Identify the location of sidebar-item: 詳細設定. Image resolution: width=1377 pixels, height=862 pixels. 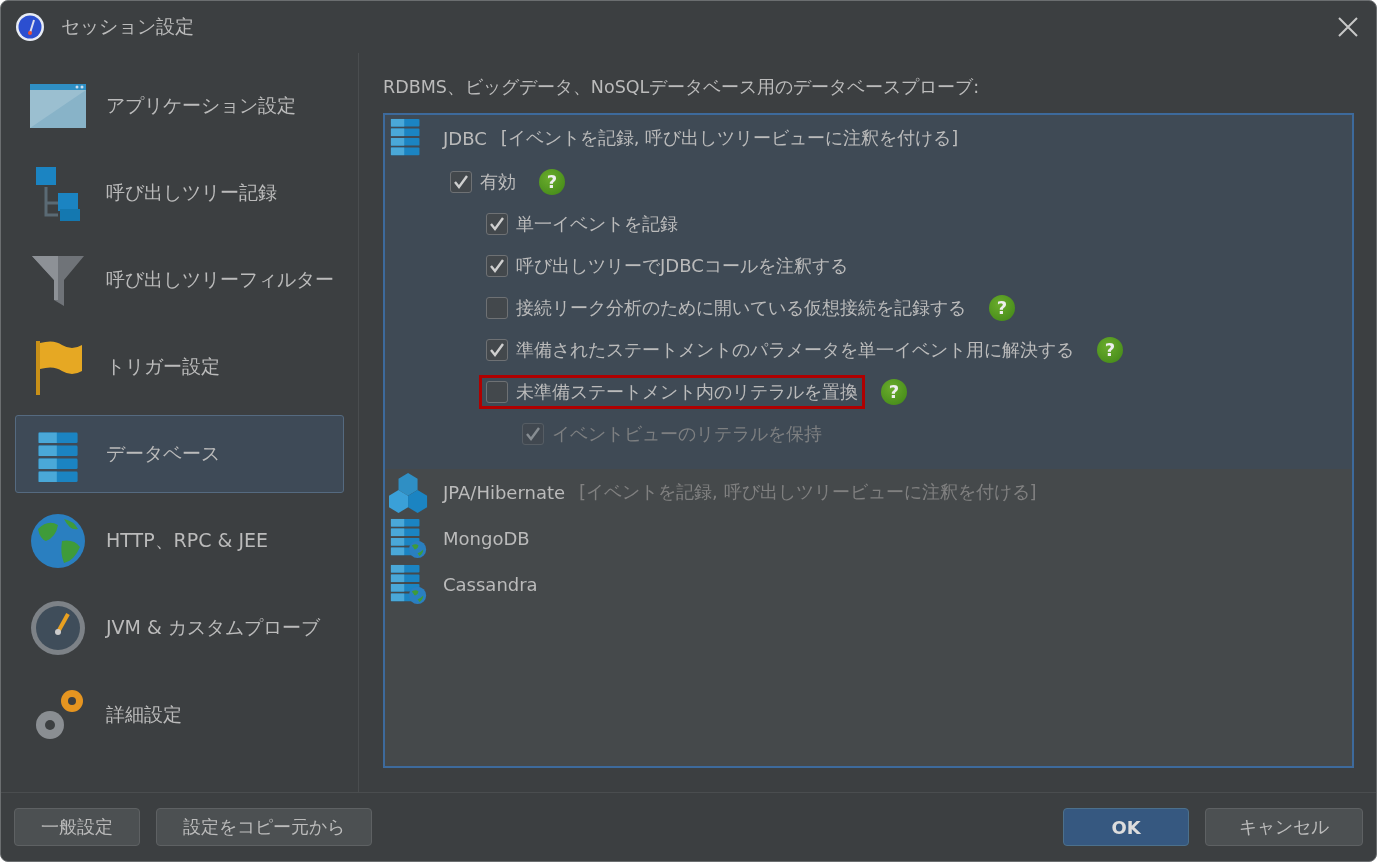
(179, 715).